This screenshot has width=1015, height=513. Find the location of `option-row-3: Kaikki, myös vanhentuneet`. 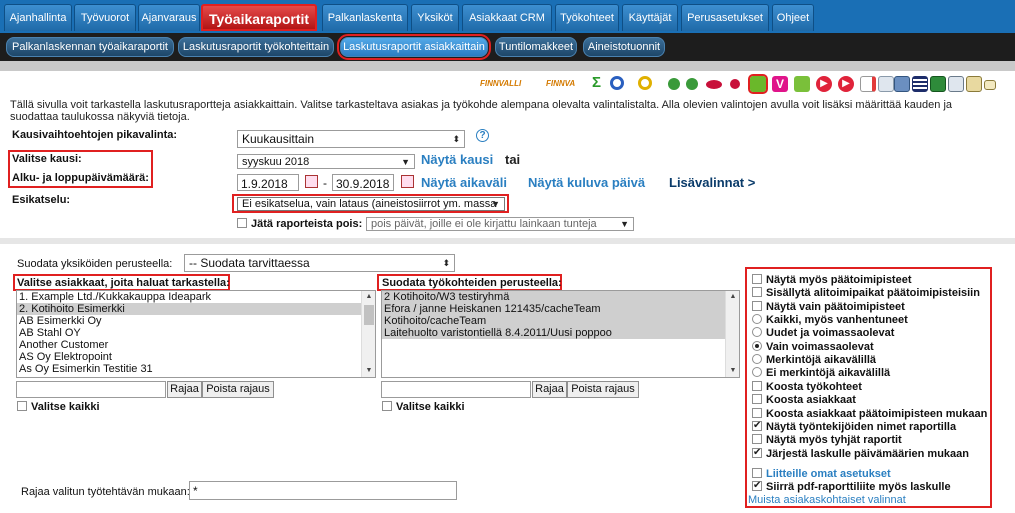

option-row-3: Kaikki, myös vanhentuneet is located at coordinates (830, 320).